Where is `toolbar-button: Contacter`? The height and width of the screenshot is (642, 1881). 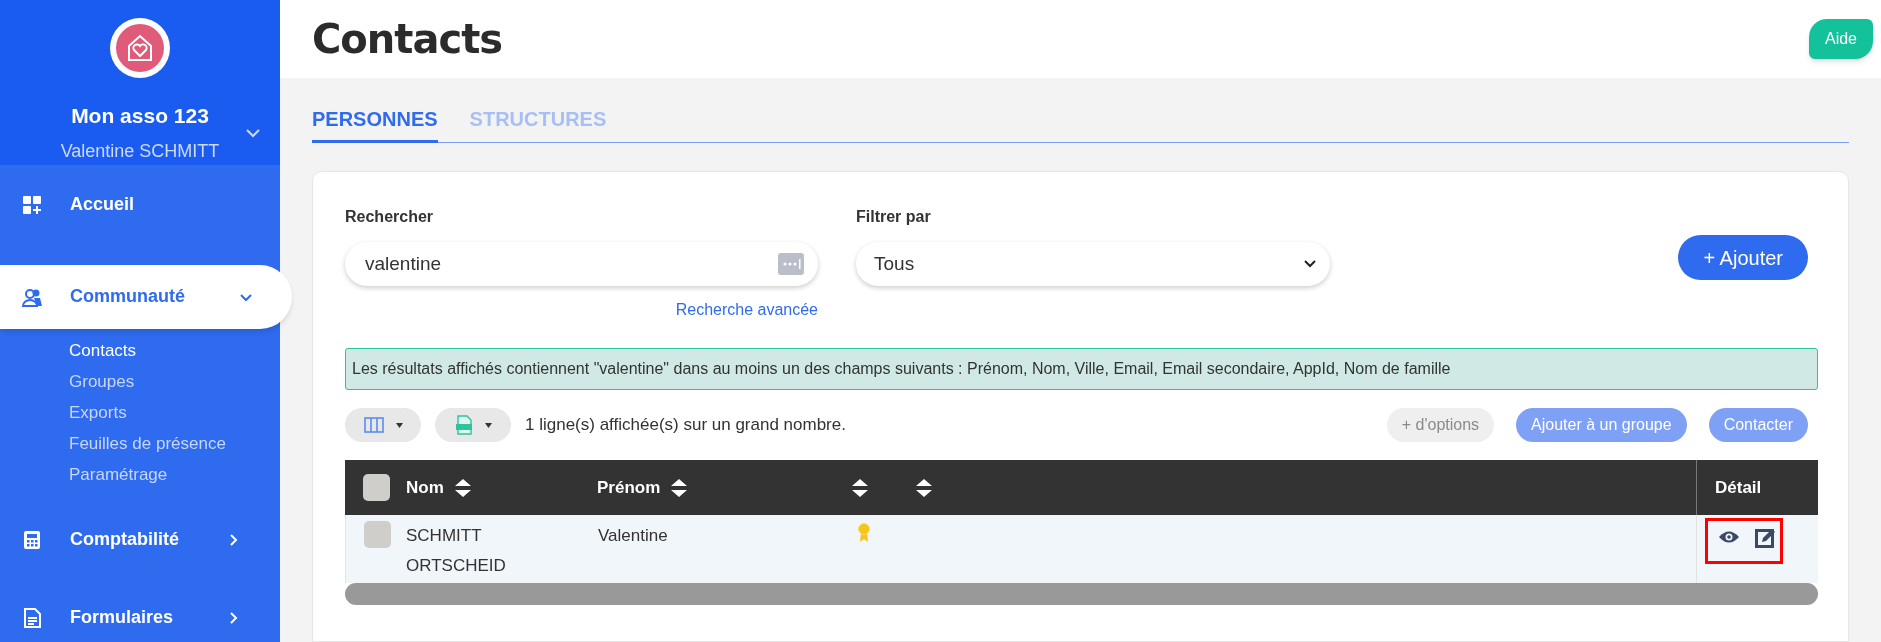 toolbar-button: Contacter is located at coordinates (1758, 425).